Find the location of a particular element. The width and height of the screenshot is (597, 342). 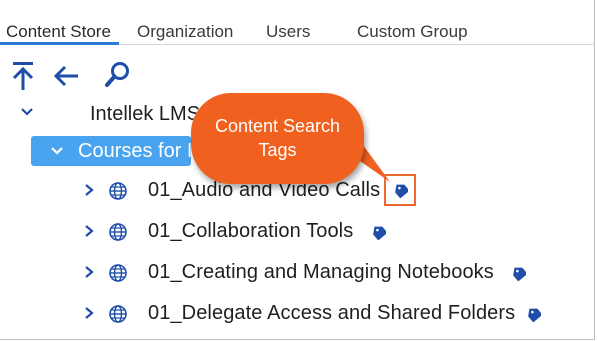

tab-custom-group: Custom Group is located at coordinates (412, 32).